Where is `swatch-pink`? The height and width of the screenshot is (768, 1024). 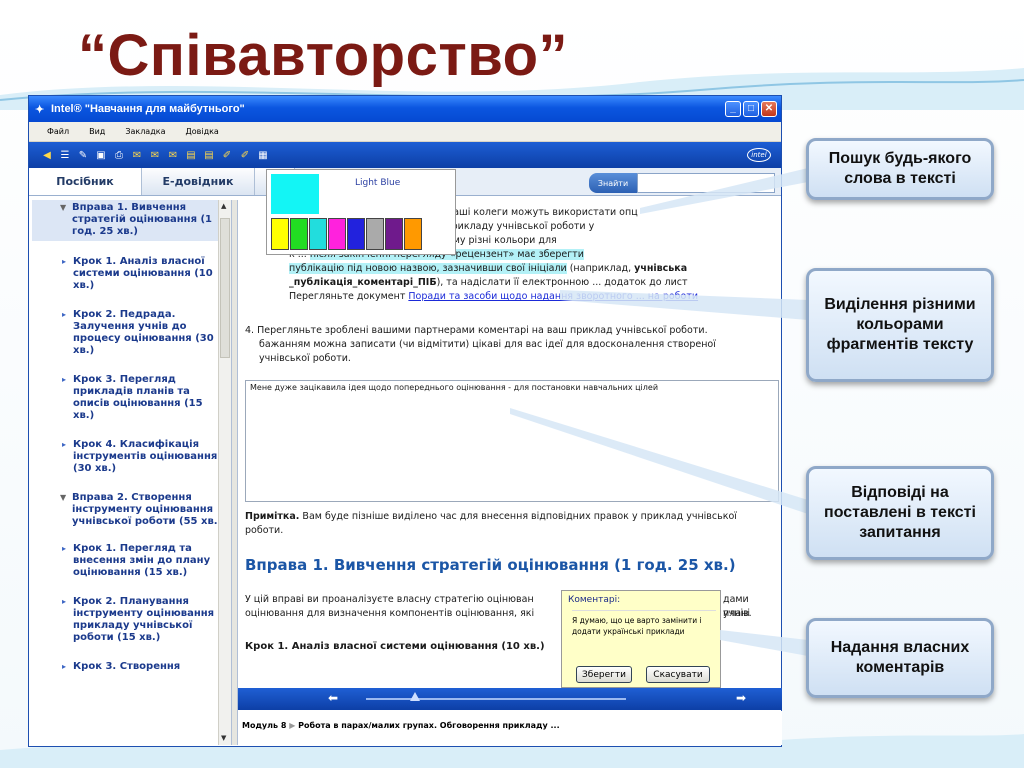
swatch-pink is located at coordinates (337, 234).